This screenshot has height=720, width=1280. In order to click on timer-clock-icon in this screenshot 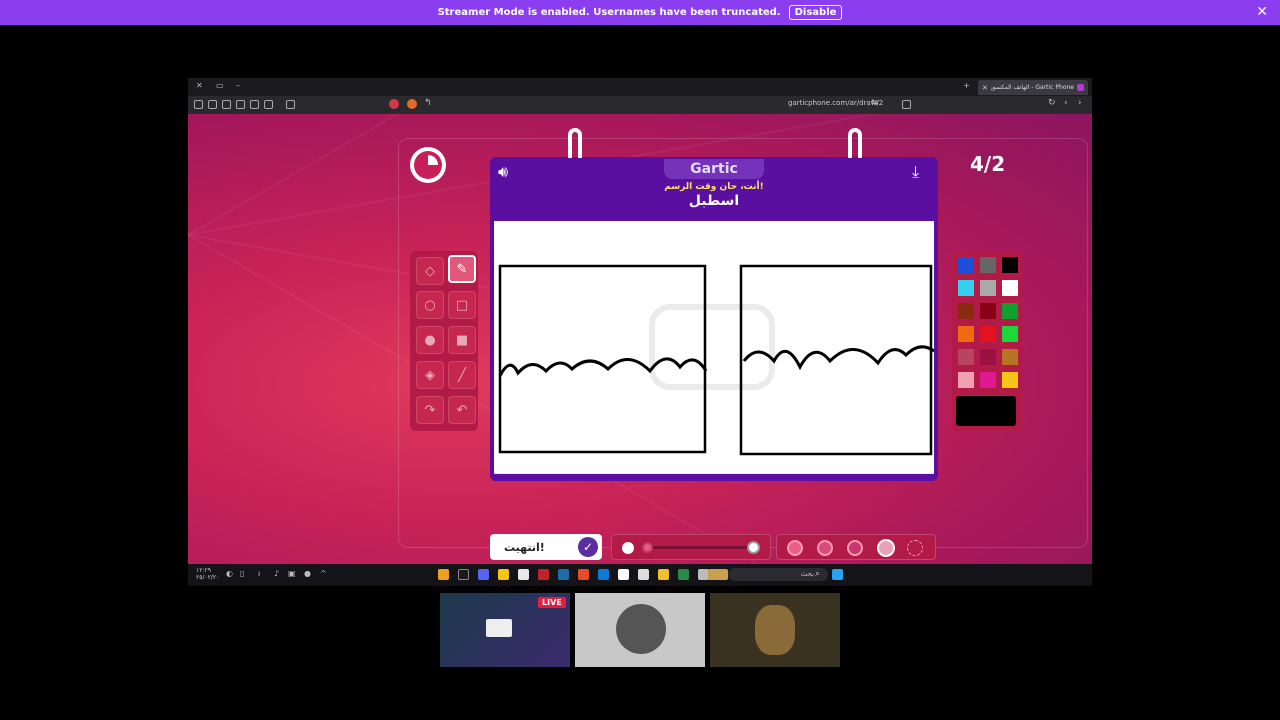, I will do `click(428, 165)`.